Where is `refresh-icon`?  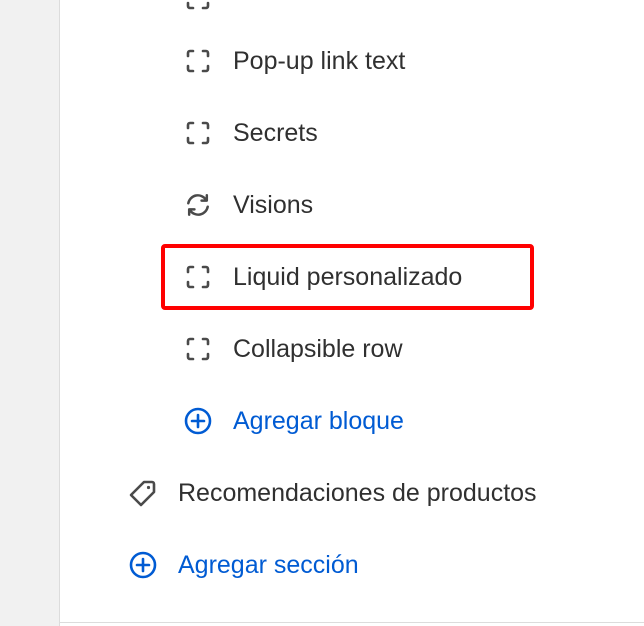 refresh-icon is located at coordinates (198, 205).